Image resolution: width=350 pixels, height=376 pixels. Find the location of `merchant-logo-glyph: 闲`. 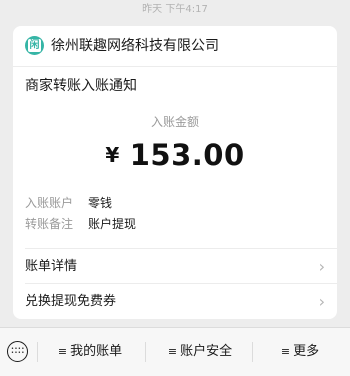

merchant-logo-glyph: 闲 is located at coordinates (34, 45).